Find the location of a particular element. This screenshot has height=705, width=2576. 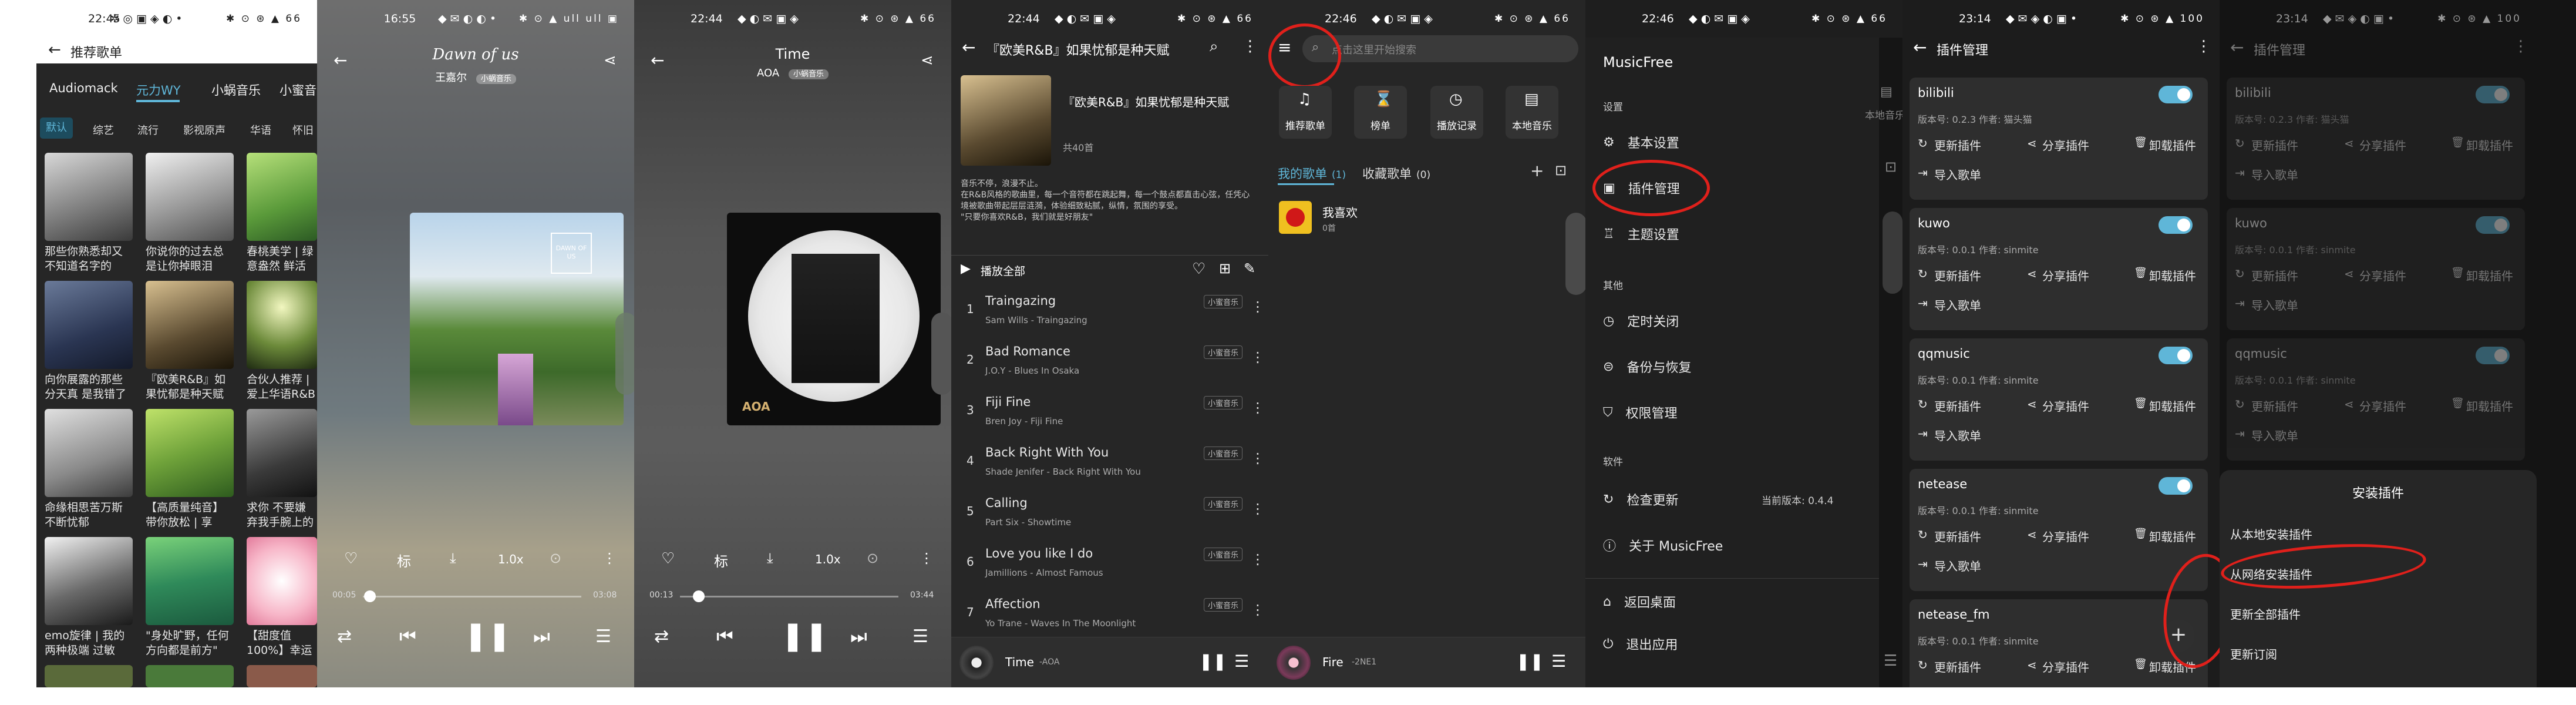

chip-variety: 综艺 is located at coordinates (103, 129).